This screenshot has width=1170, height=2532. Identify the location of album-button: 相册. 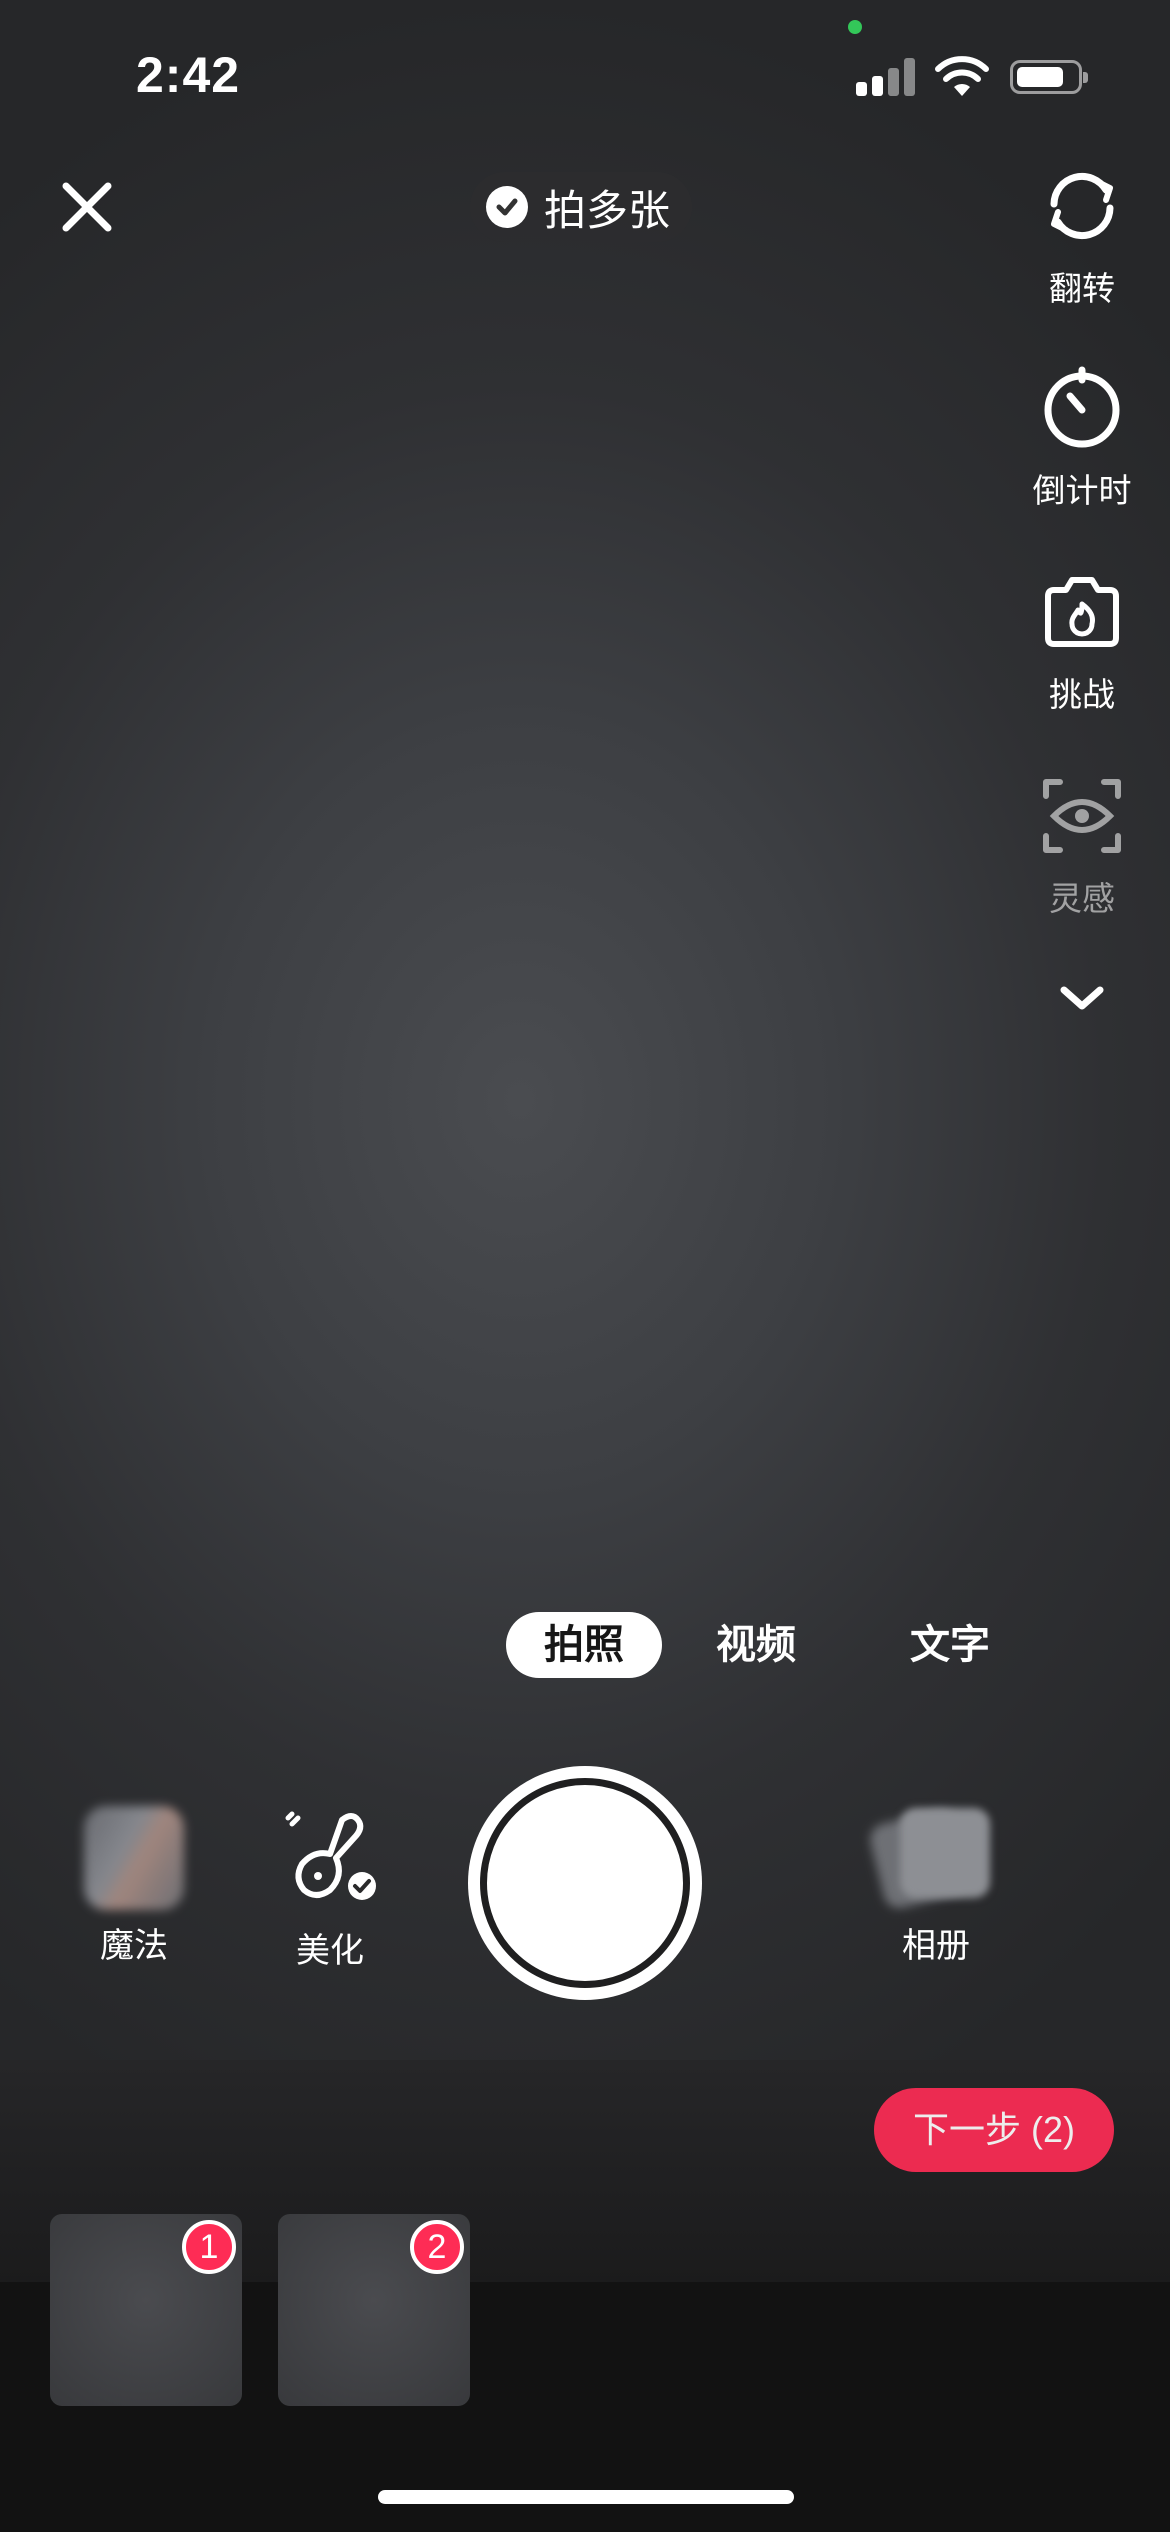
(936, 1886).